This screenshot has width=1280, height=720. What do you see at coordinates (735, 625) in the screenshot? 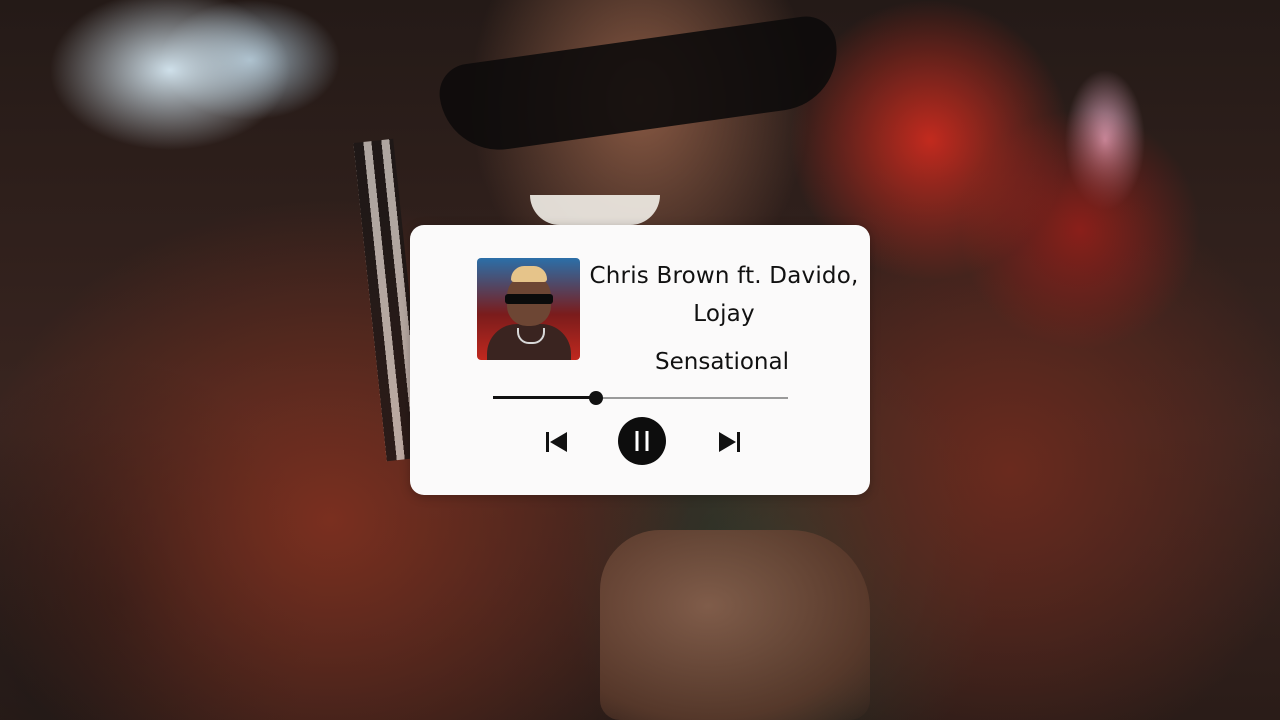
I see `background-hand` at bounding box center [735, 625].